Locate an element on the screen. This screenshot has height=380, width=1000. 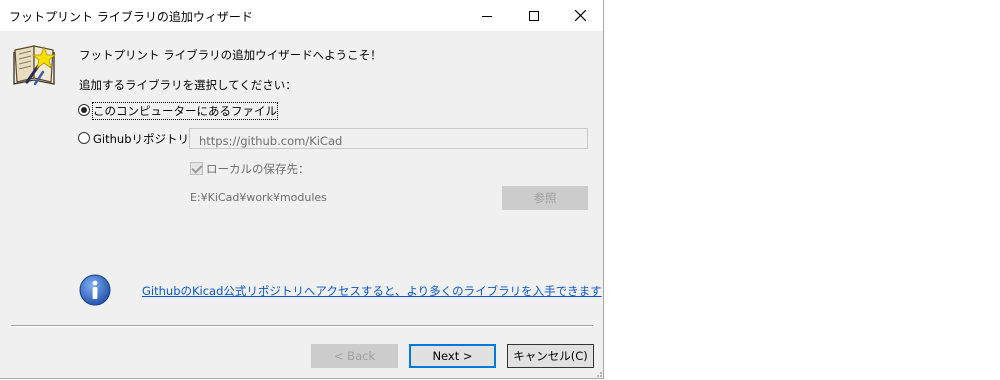
save-local-checkbox: ローカルの保存先： is located at coordinates (265, 168).